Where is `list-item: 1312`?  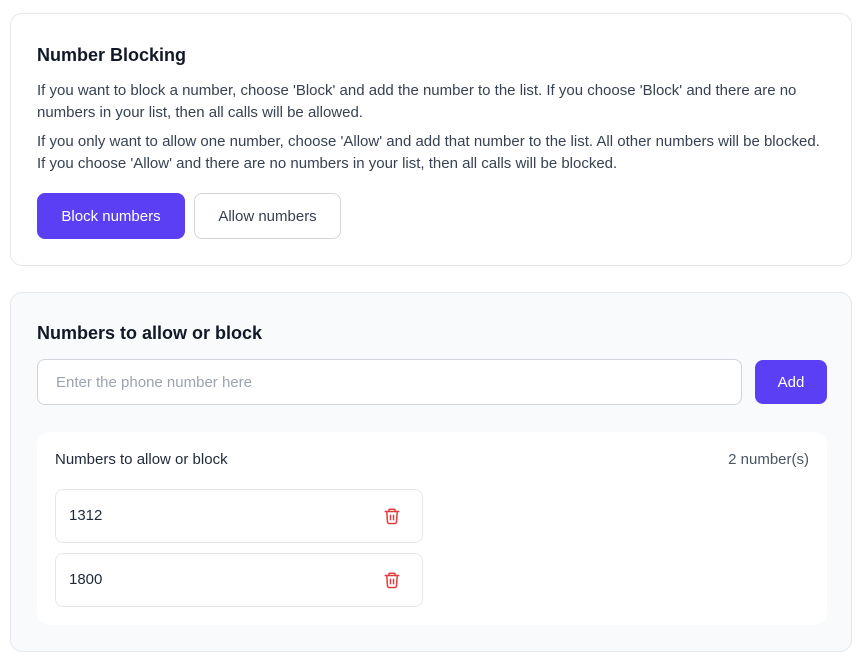
list-item: 1312 is located at coordinates (239, 516).